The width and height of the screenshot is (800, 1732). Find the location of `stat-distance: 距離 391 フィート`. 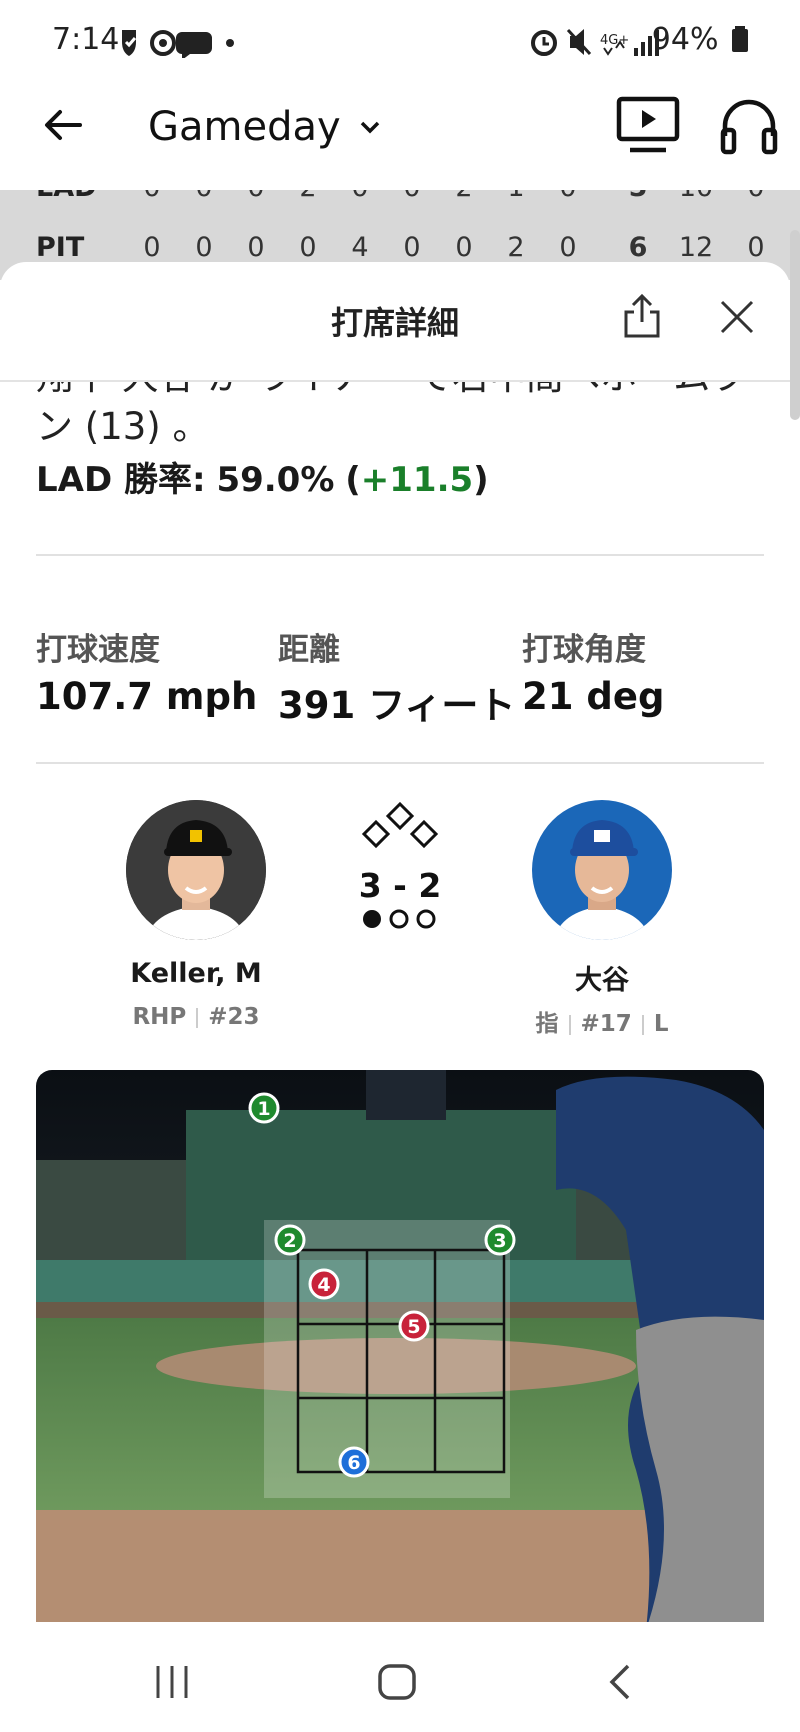

stat-distance: 距離 391 フィート is located at coordinates (396, 676).